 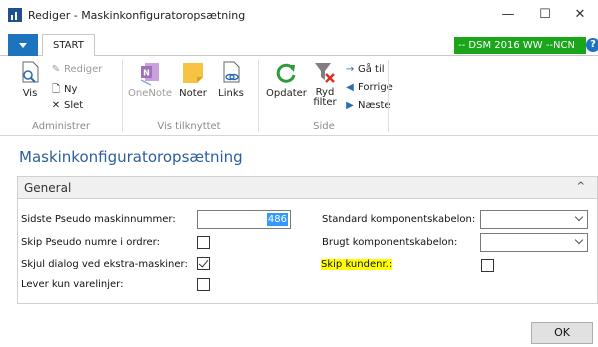 I want to click on page-title: Maskinkonfiguratoropsætning, so click(x=131, y=157).